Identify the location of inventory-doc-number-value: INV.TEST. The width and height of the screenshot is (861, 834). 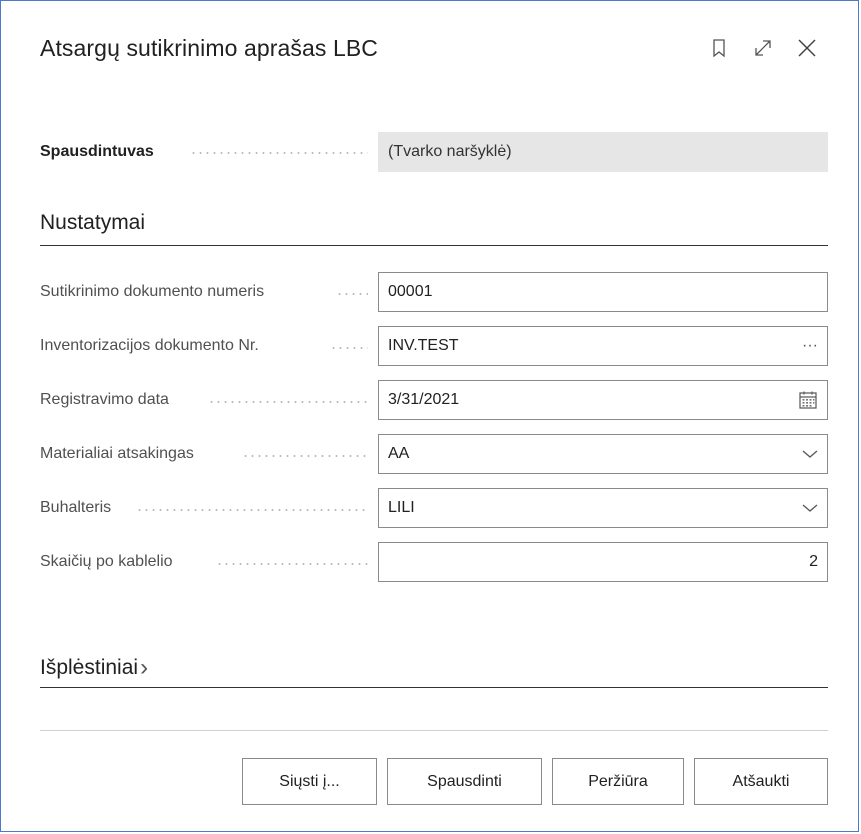
(423, 345).